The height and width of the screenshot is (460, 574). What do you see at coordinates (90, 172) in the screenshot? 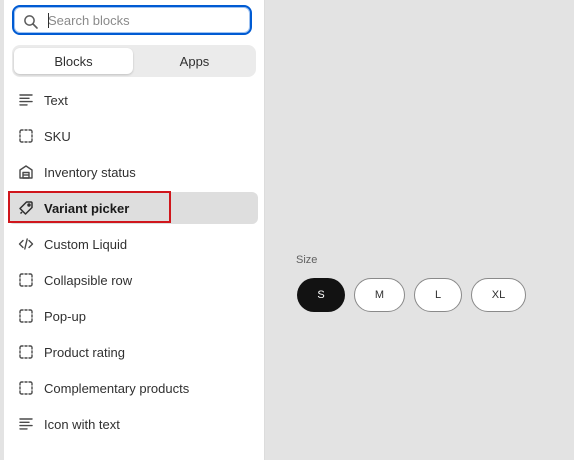
I see `block-item-label: Inventory status` at bounding box center [90, 172].